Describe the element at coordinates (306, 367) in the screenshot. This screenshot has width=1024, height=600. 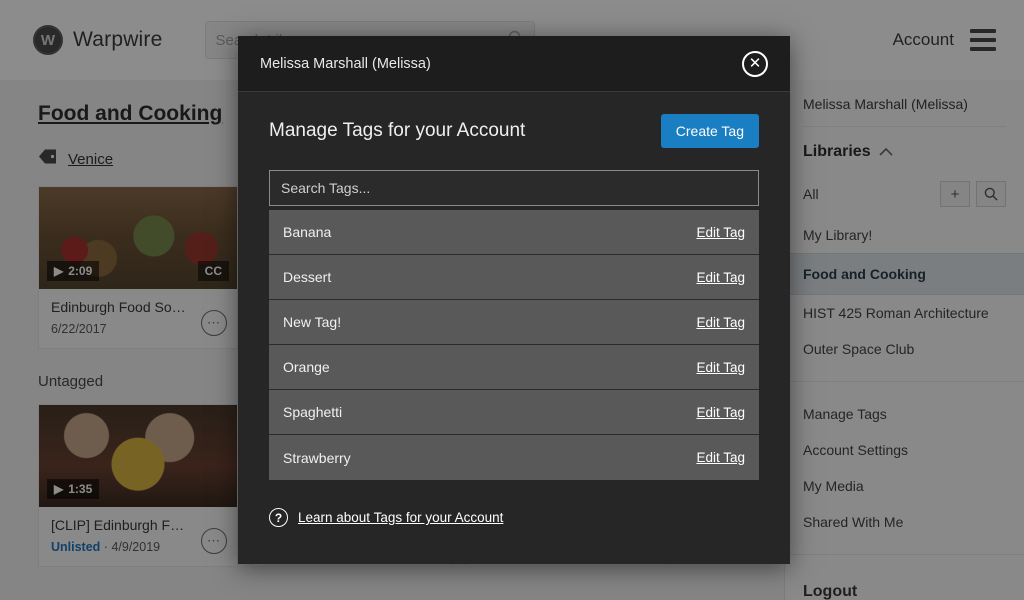
I see `tag-name: Orange` at that location.